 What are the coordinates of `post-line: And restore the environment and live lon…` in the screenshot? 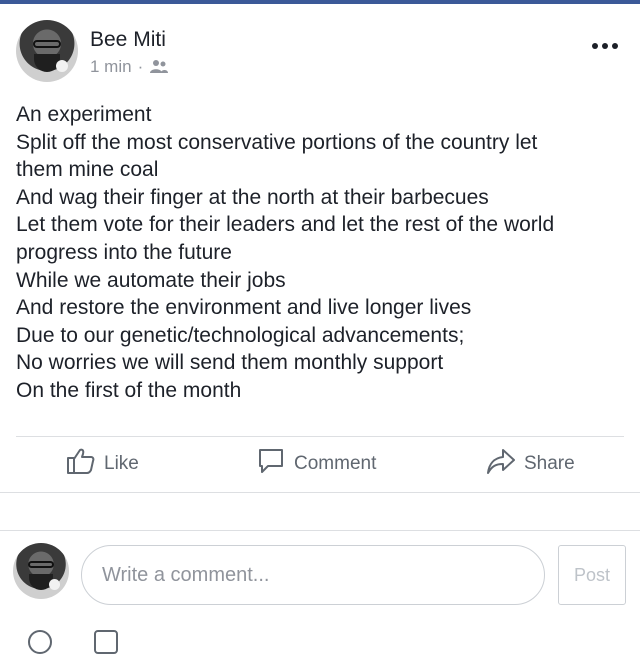 It's located at (244, 308).